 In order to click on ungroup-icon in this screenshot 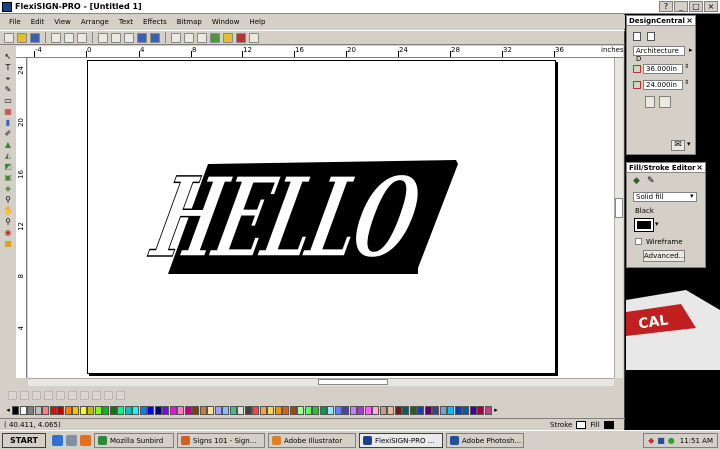, I will do `click(189, 37)`.